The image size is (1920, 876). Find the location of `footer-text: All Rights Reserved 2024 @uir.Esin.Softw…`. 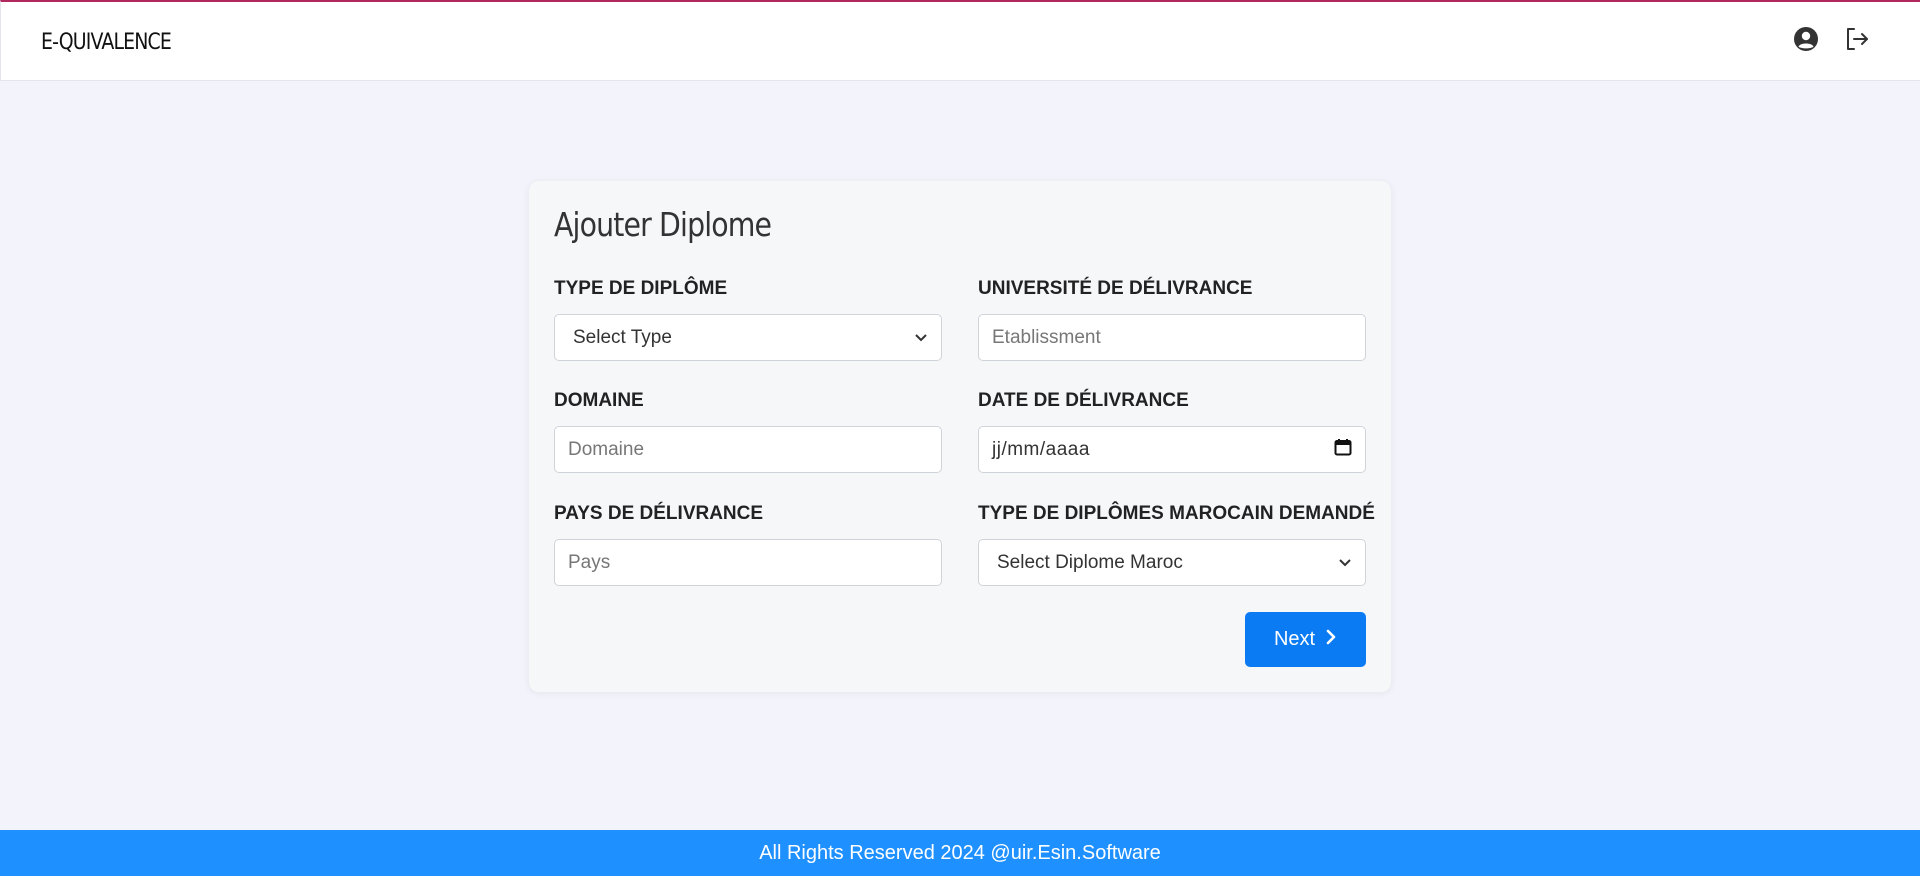

footer-text: All Rights Reserved 2024 @uir.Esin.Softw… is located at coordinates (960, 852).